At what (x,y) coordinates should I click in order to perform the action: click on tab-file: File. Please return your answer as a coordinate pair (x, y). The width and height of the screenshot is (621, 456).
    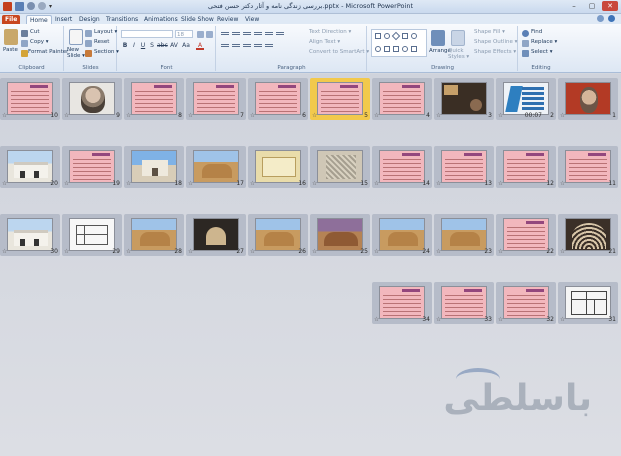
    Looking at the image, I should click on (11, 19).